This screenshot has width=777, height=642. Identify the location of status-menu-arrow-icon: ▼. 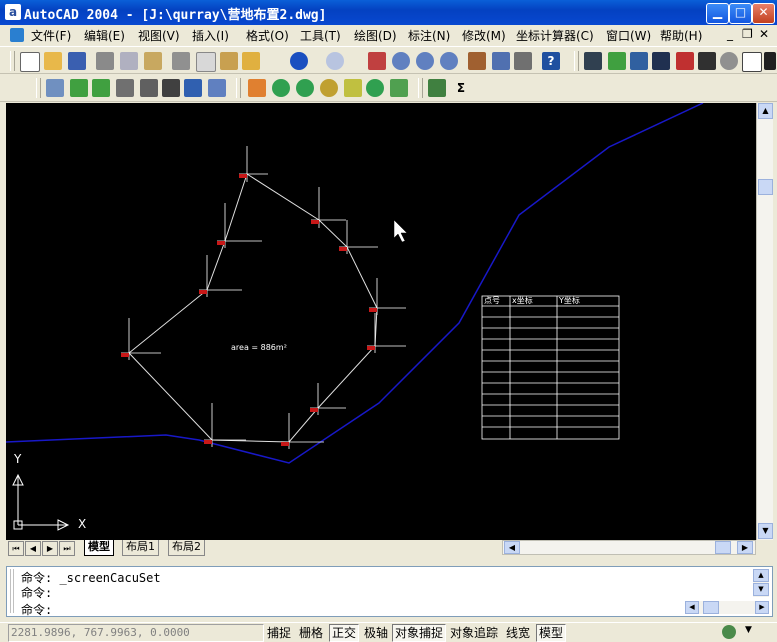
(748, 630).